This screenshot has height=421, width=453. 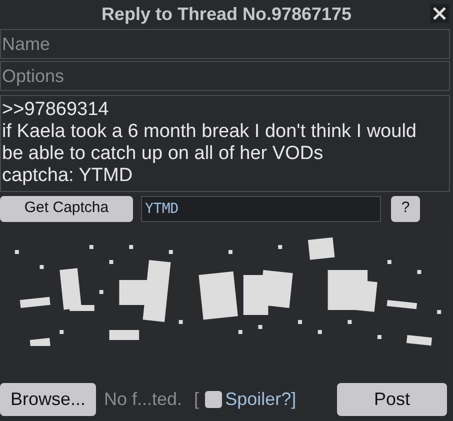 What do you see at coordinates (197, 399) in the screenshot?
I see `bracket: [` at bounding box center [197, 399].